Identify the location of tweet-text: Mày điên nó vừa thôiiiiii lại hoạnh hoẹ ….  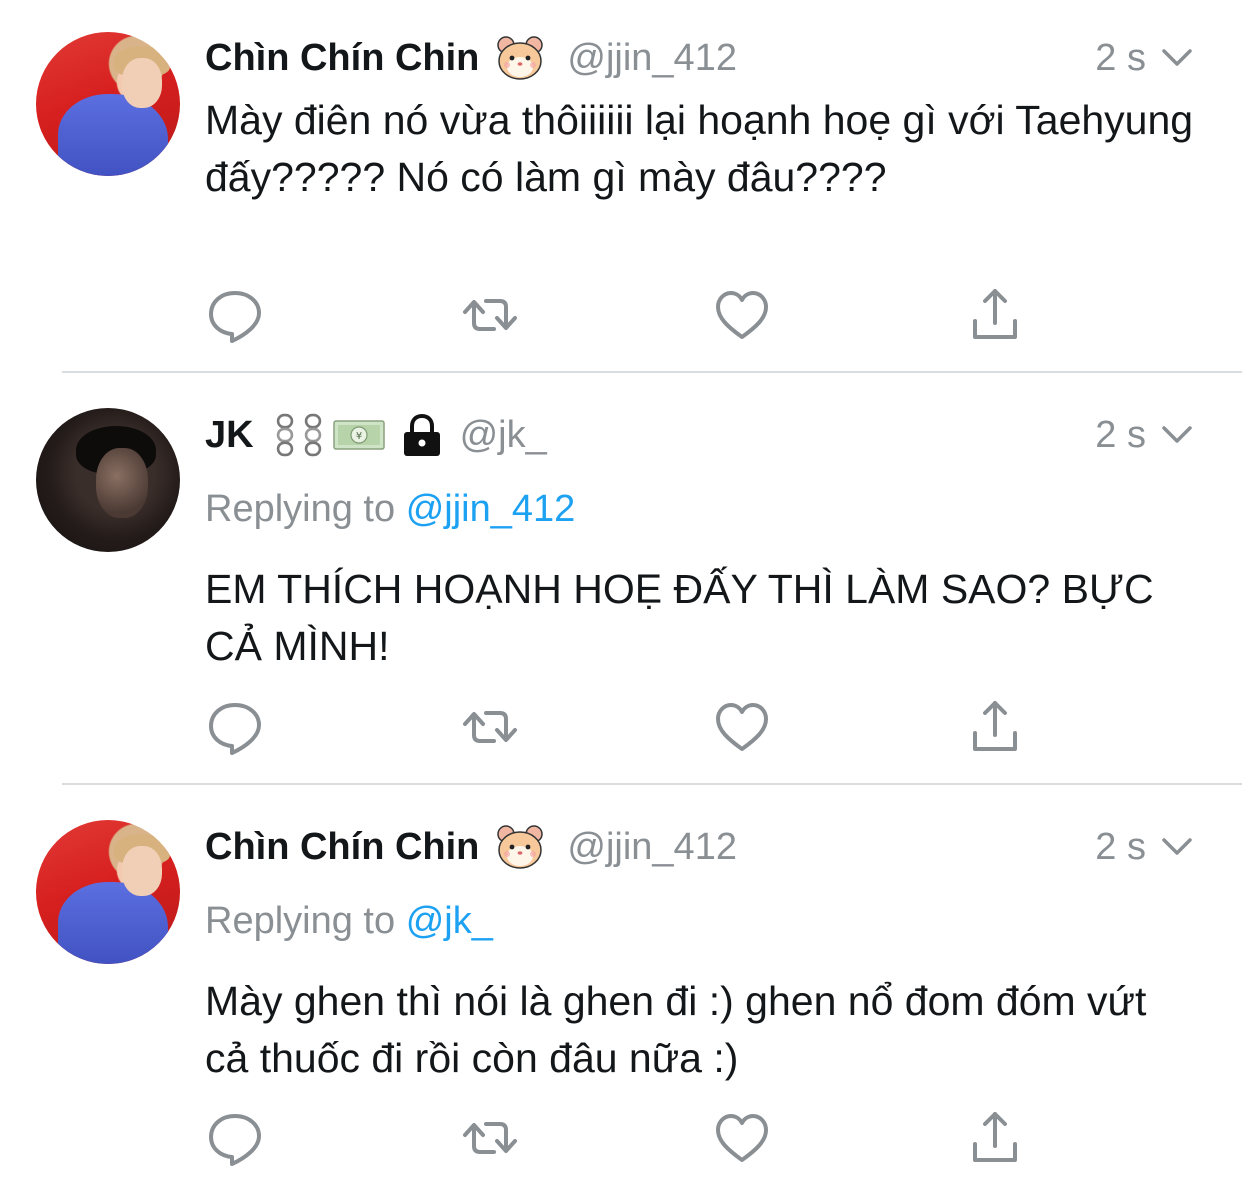
(699, 148).